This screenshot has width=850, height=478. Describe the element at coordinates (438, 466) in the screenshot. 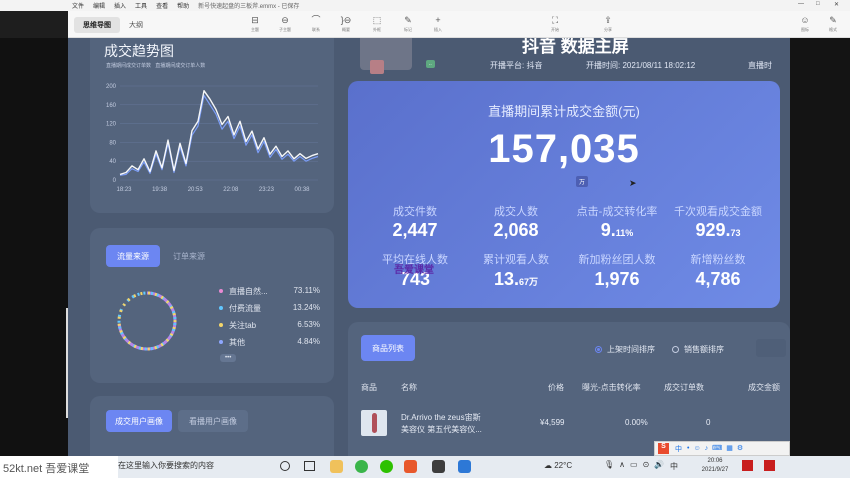

I see `app-icon` at that location.